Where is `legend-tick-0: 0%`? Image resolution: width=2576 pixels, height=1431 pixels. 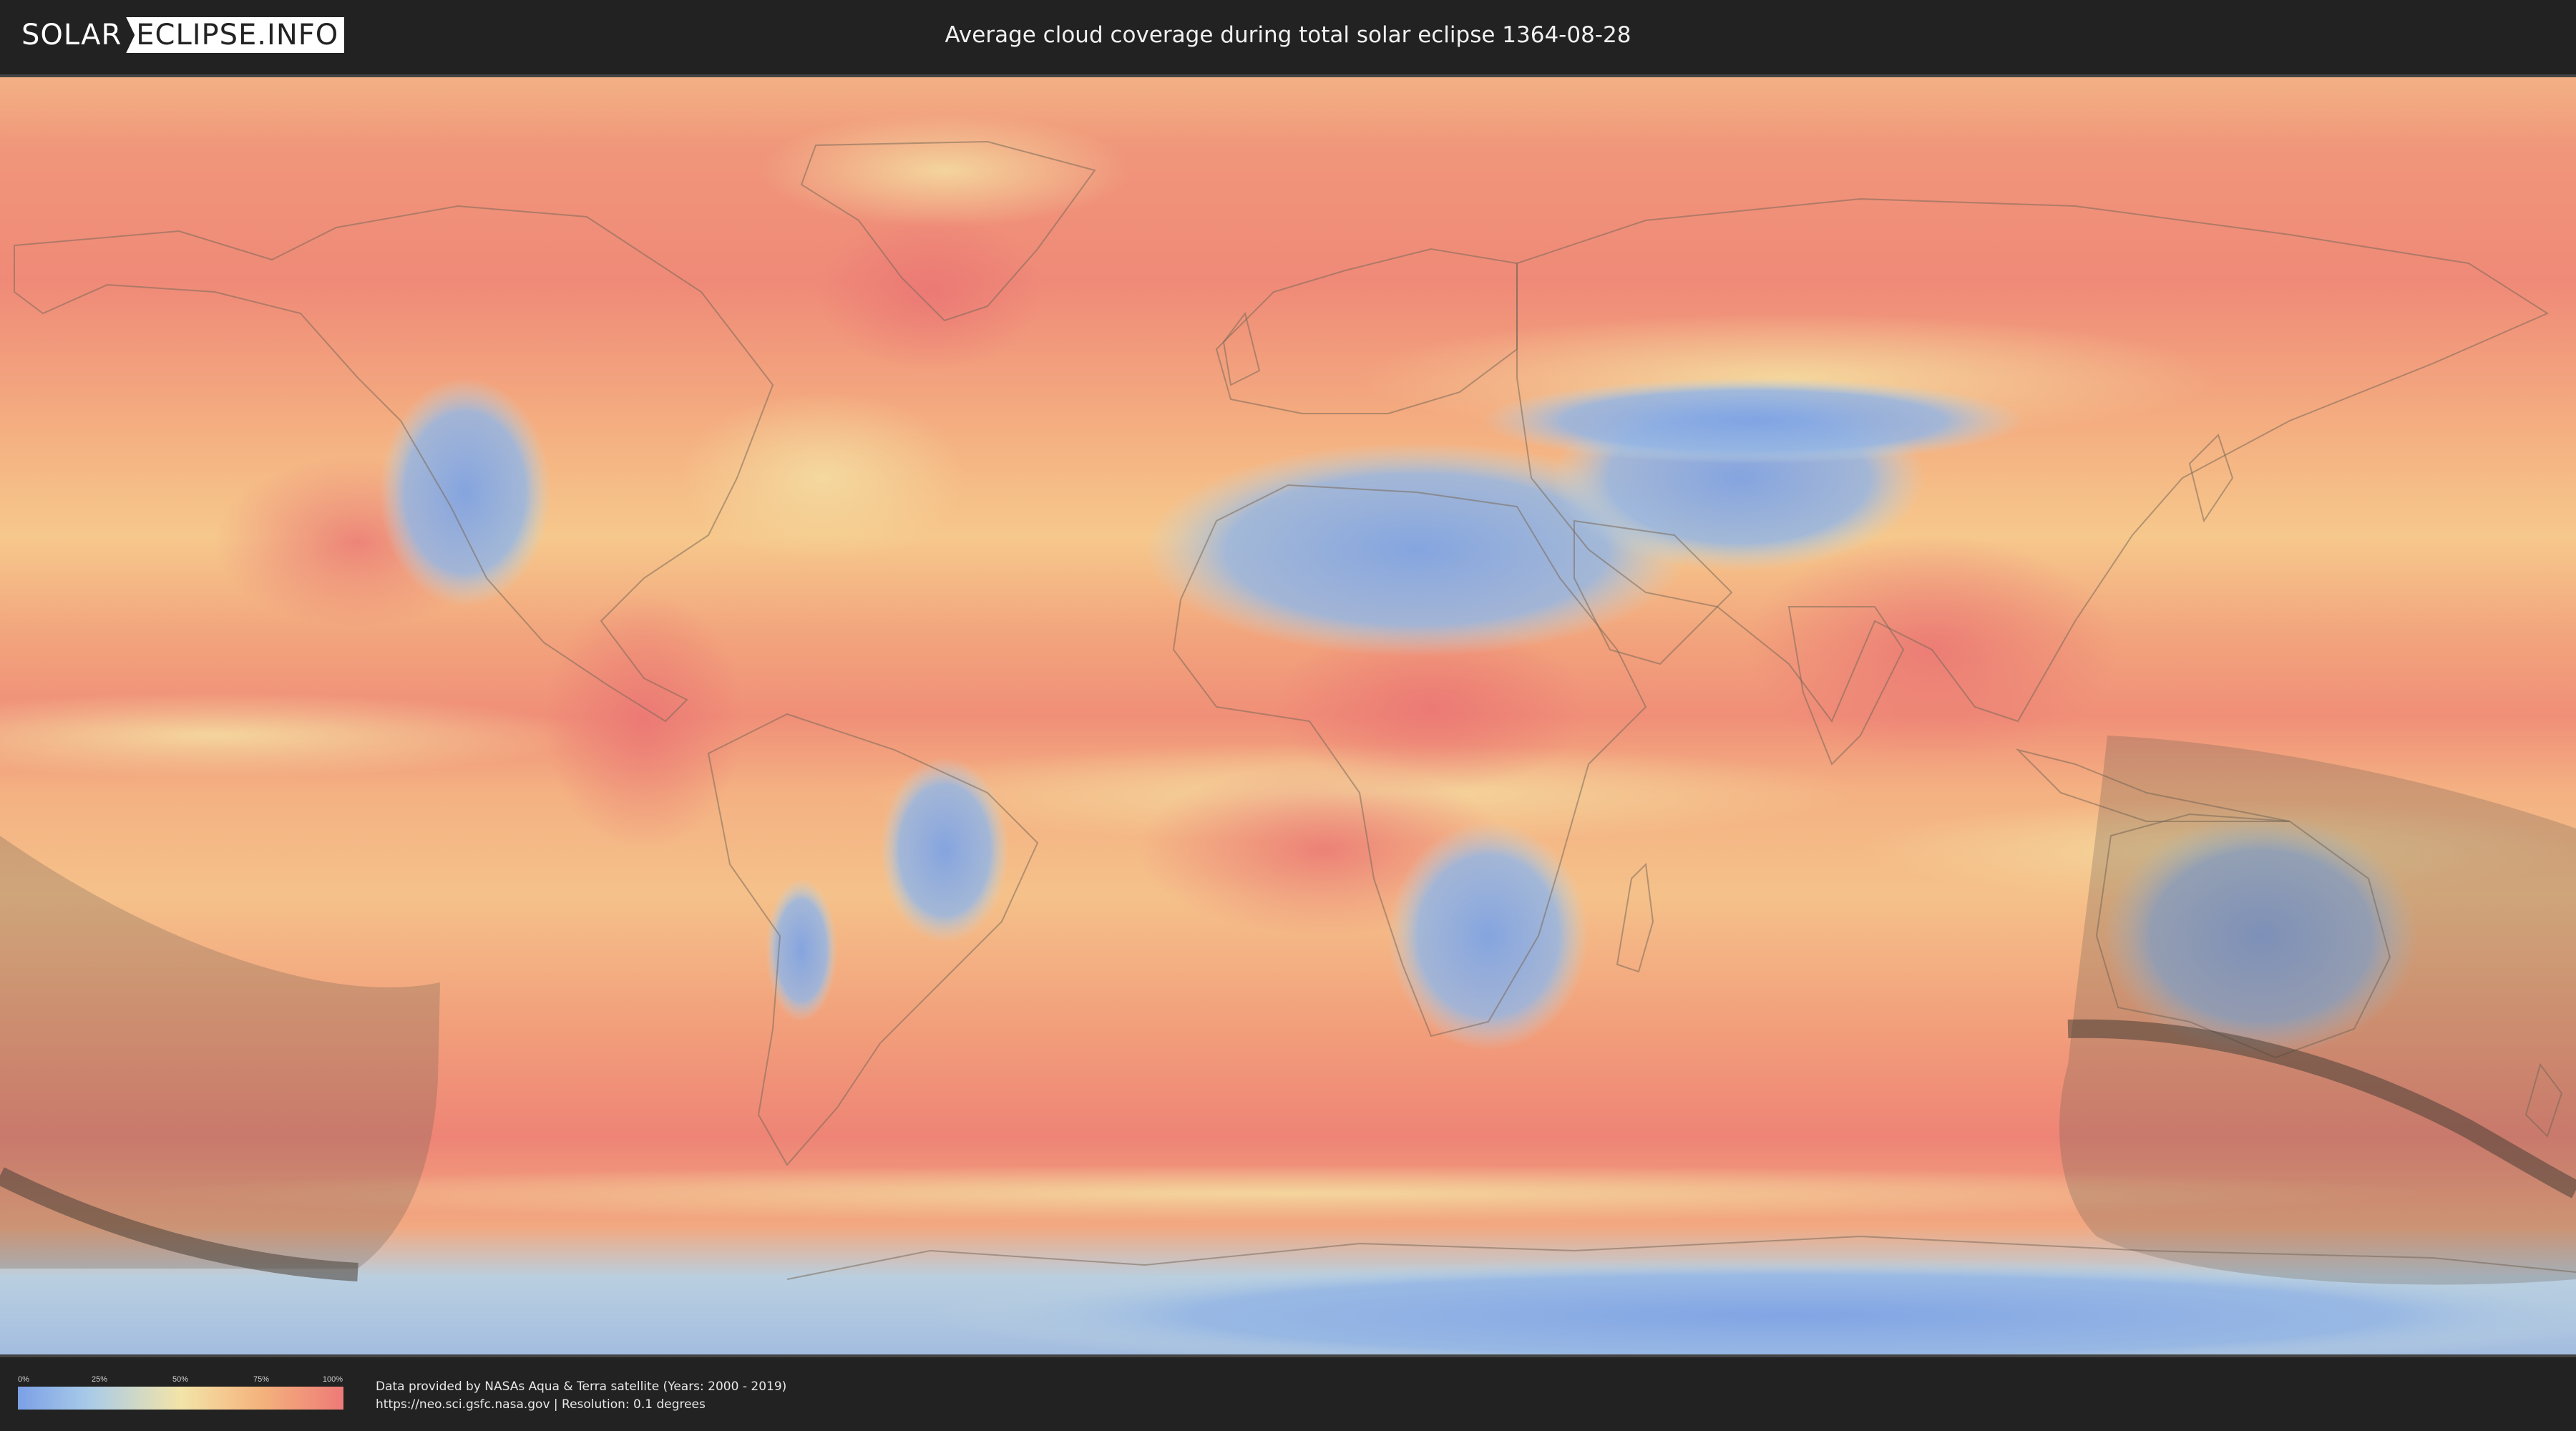
legend-tick-0: 0% is located at coordinates (23, 1379).